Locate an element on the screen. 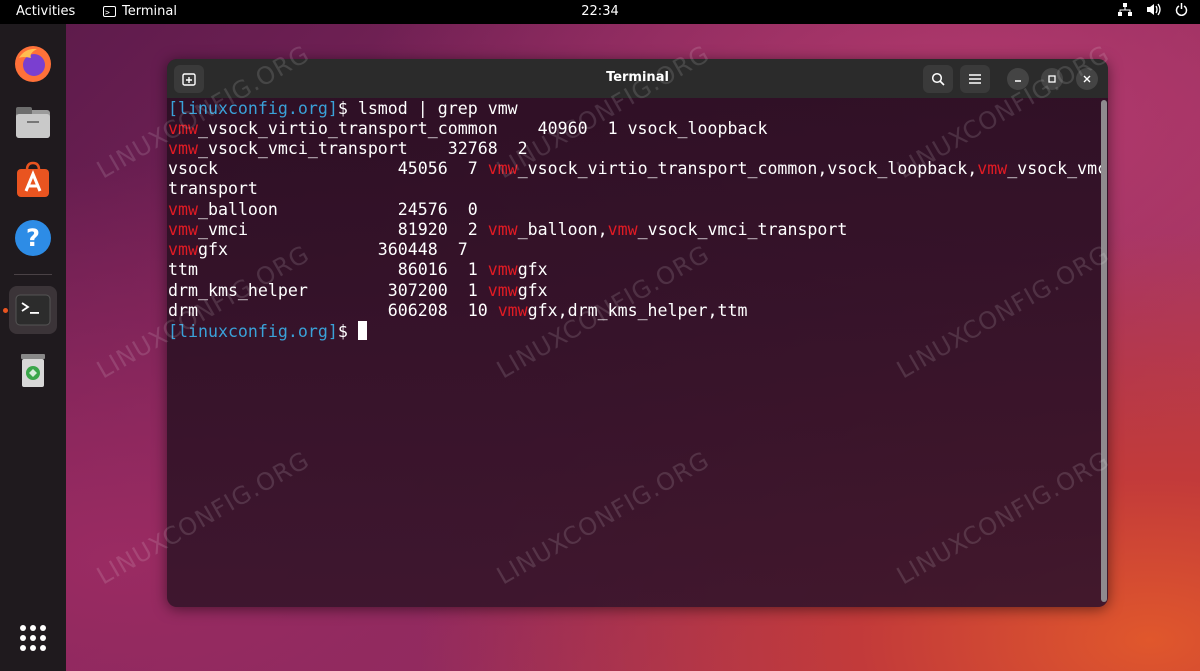 The height and width of the screenshot is (671, 1200). dock-help: ? is located at coordinates (33, 238).